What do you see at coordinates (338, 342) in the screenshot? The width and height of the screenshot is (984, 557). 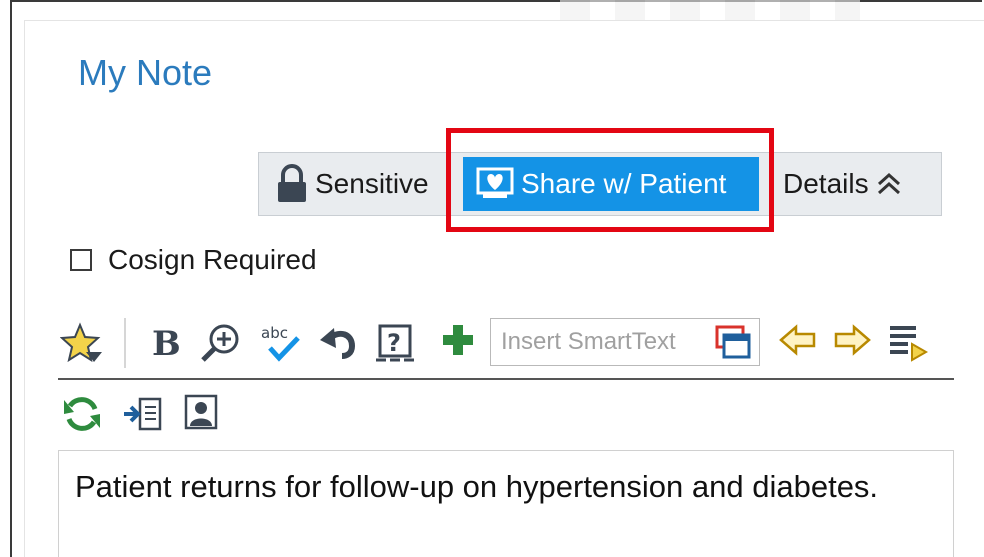 I see `undo-icon` at bounding box center [338, 342].